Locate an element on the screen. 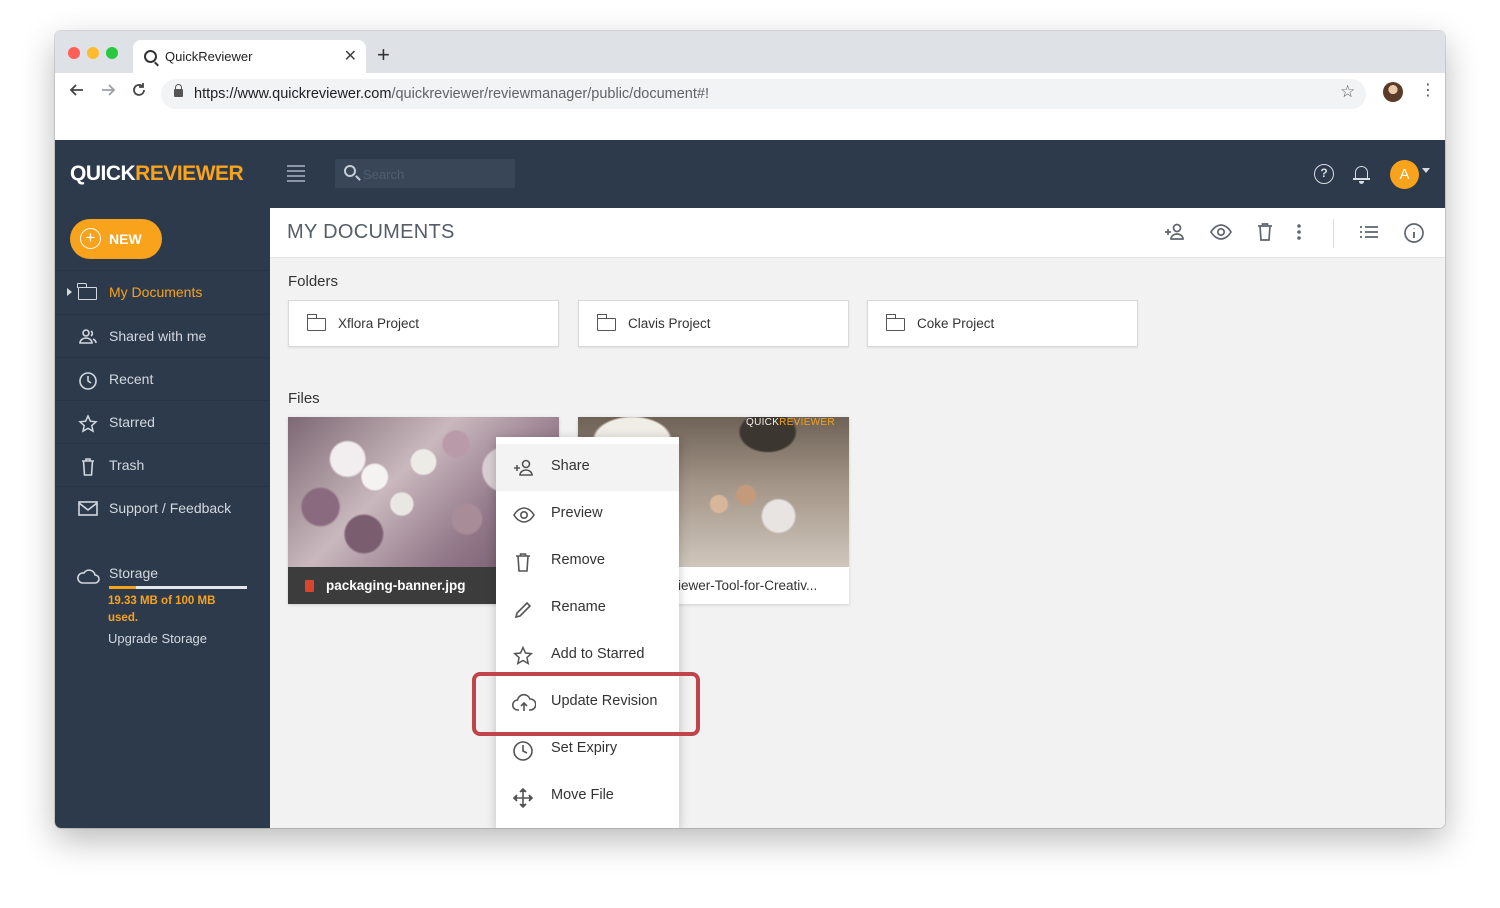 Image resolution: width=1500 pixels, height=908 pixels. search-input is located at coordinates (435, 174).